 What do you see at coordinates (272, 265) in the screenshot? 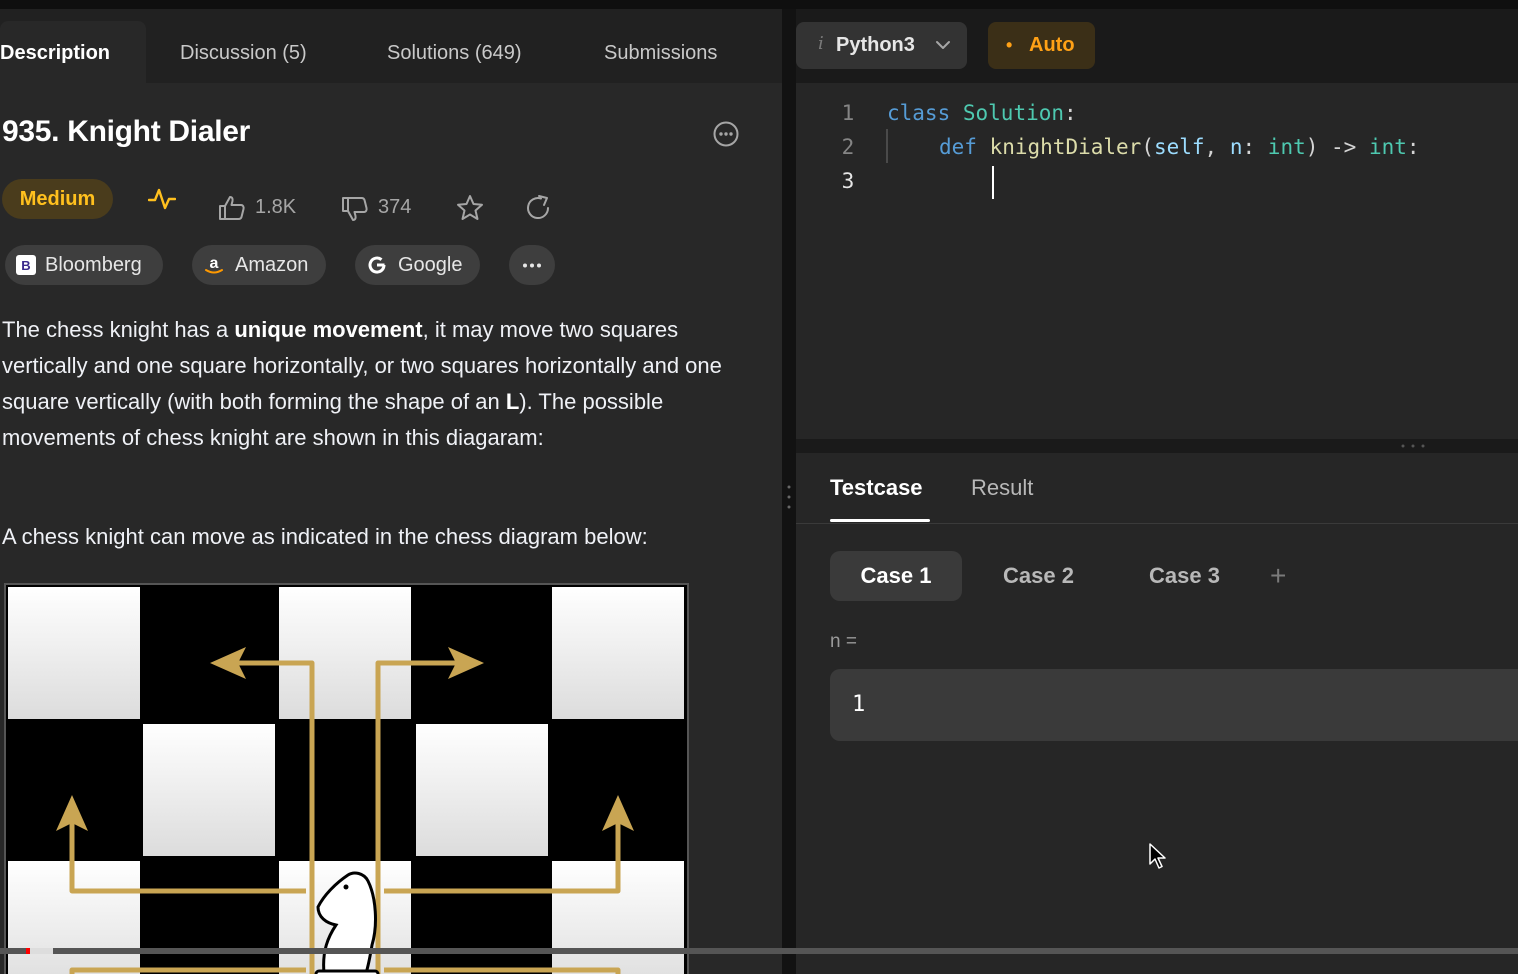
I see `company-label: Amazon` at bounding box center [272, 265].